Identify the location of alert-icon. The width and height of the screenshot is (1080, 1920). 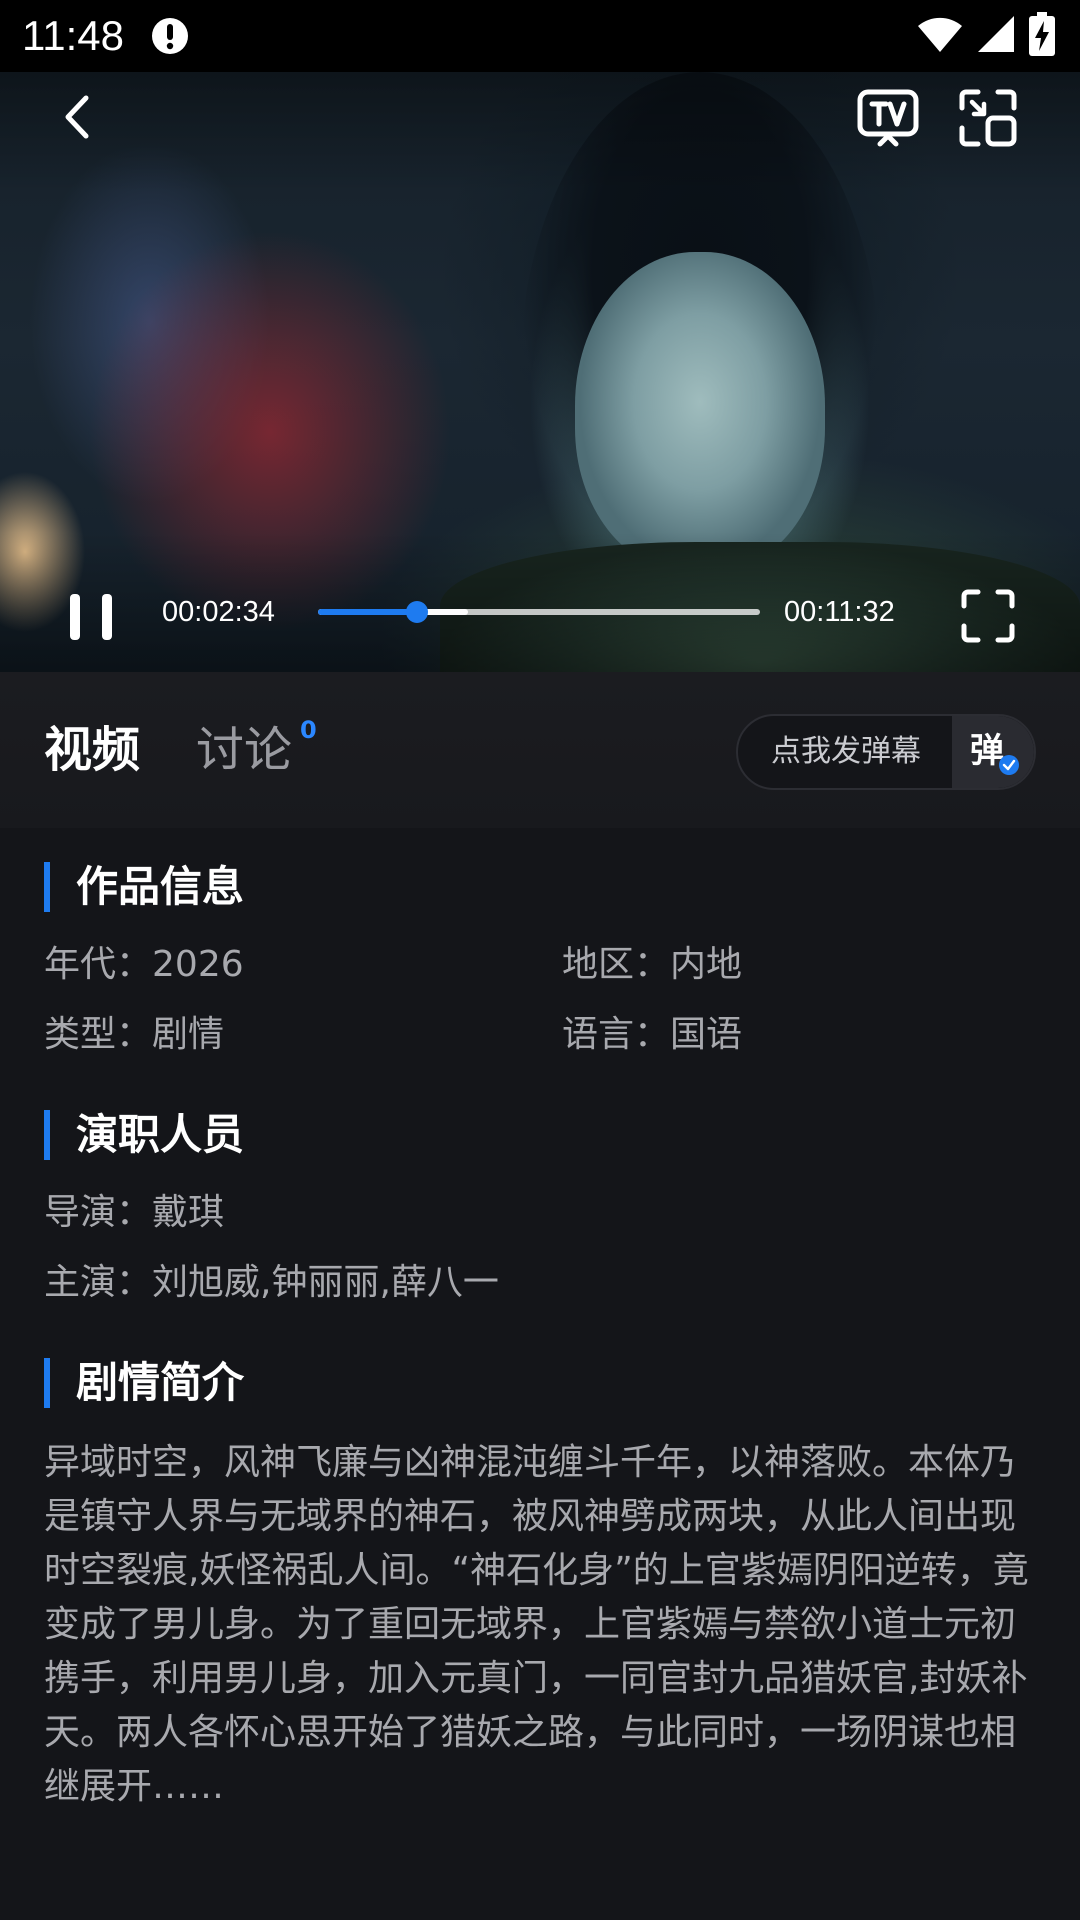
(170, 36).